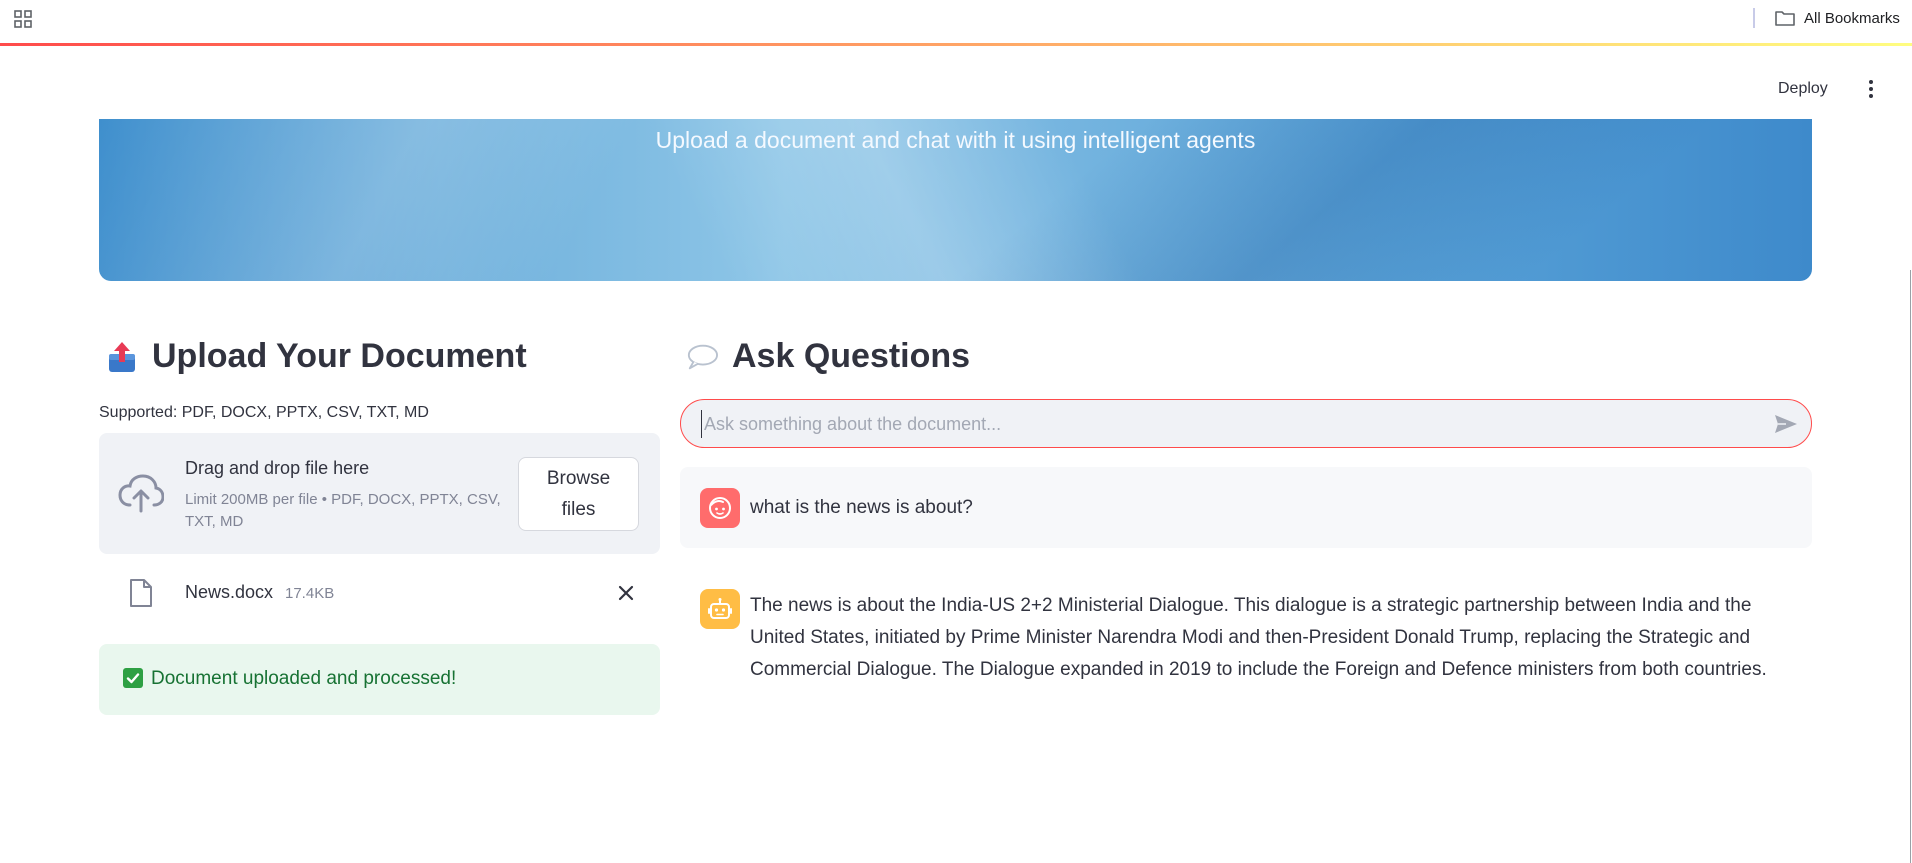 The width and height of the screenshot is (1912, 863). Describe the element at coordinates (1871, 82) in the screenshot. I see `more-vertical-icon` at that location.